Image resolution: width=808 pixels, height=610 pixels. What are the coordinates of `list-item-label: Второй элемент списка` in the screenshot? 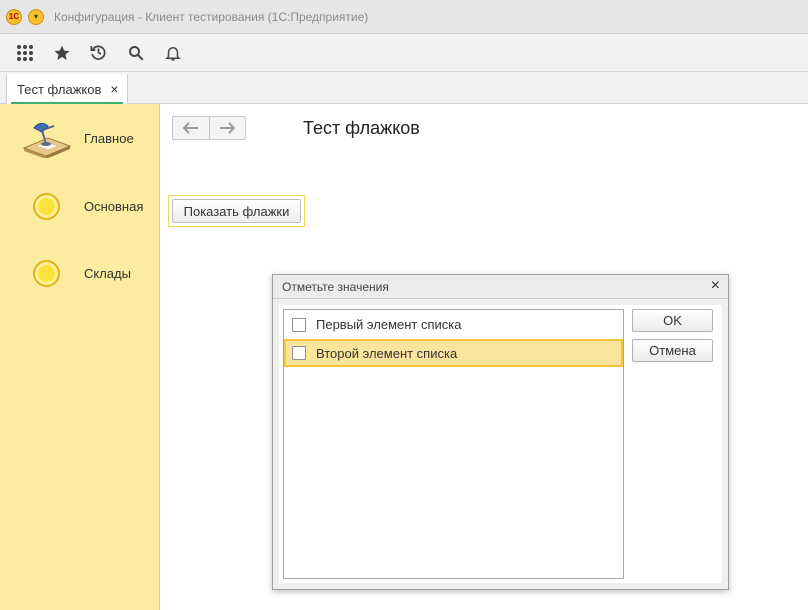 It's located at (387, 353).